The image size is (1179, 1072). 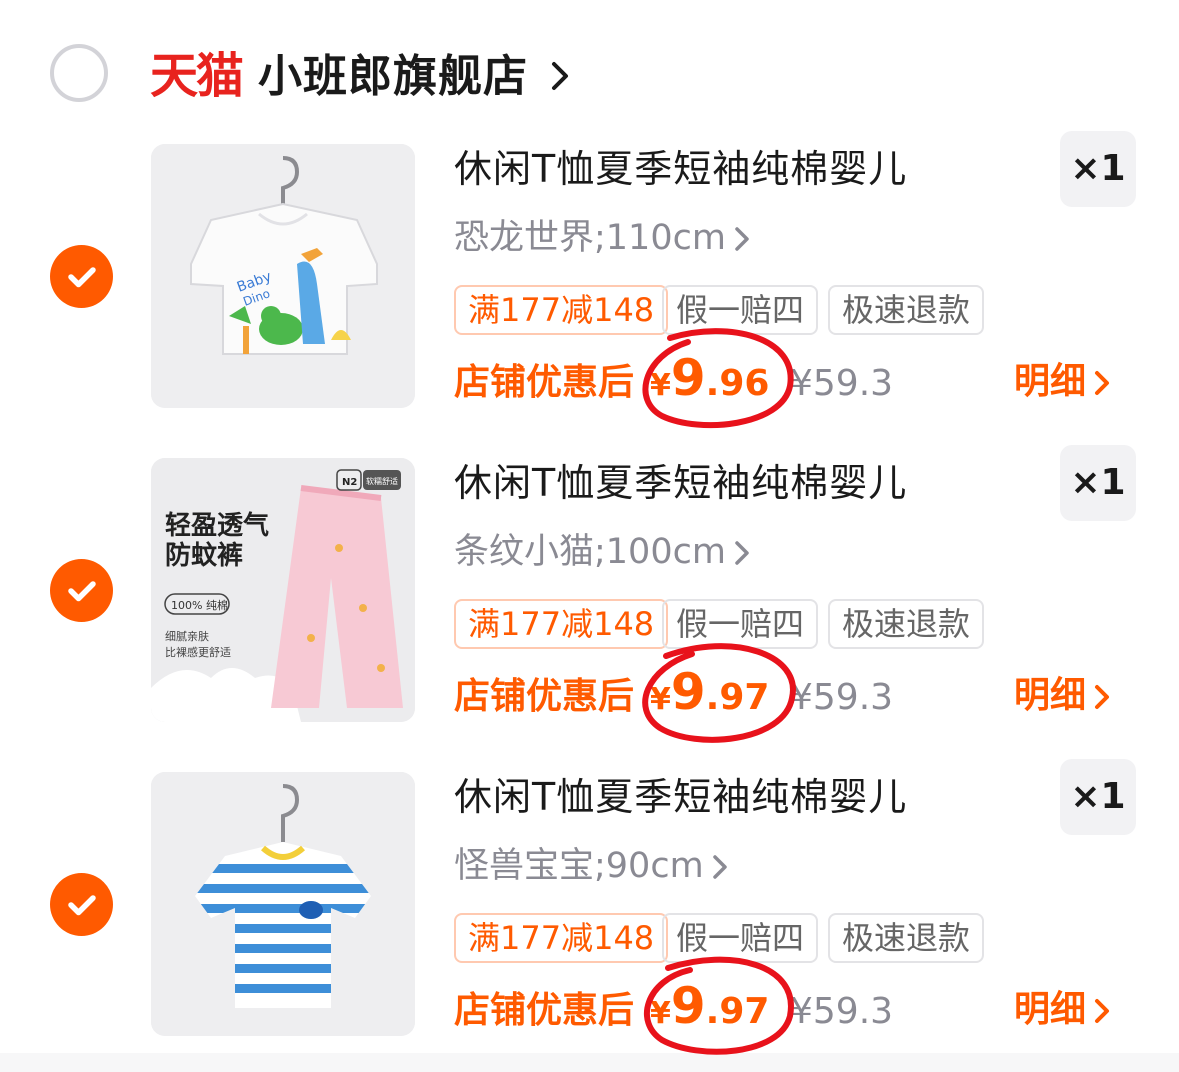 I want to click on mosquito-pants-image: N2 软糯舒适 轻盈透气 防蚊裤 100% 纯棉 细腻亲肤 比裸感更舒适, so click(x=283, y=590).